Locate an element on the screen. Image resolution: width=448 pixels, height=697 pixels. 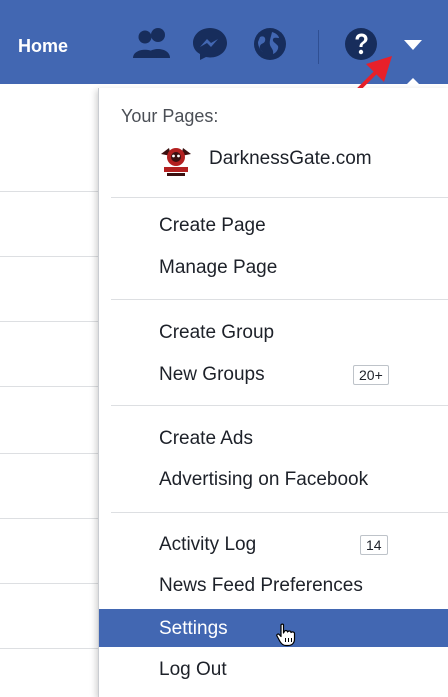
account-menu-caret-icon is located at coordinates (413, 45).